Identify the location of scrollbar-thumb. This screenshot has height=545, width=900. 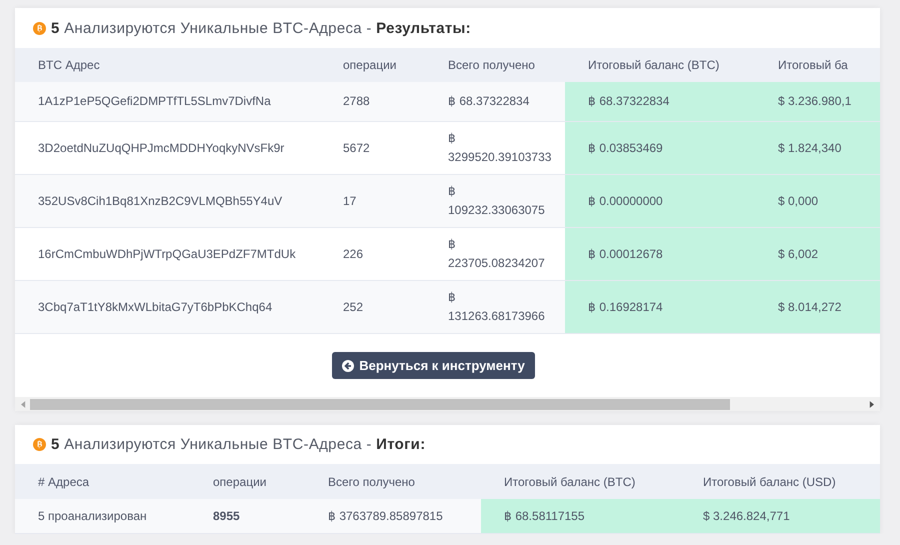
(380, 404).